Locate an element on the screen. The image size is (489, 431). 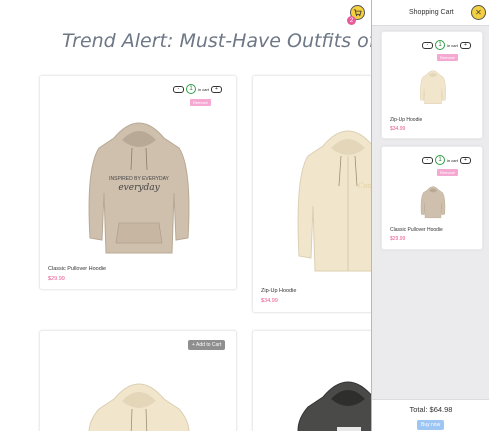
product-price: $34.99 is located at coordinates (269, 301).